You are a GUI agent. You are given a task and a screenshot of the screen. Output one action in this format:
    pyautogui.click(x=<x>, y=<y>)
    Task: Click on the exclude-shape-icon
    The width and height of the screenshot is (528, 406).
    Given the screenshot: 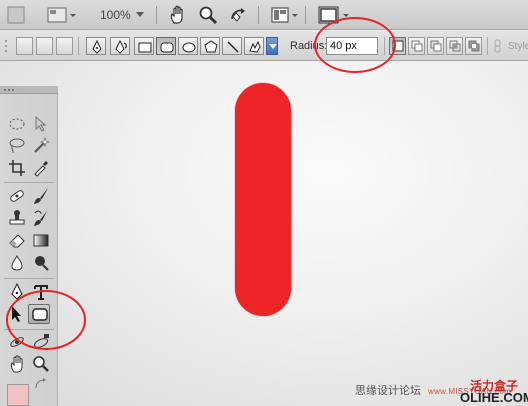 What is the action you would take?
    pyautogui.click(x=474, y=46)
    